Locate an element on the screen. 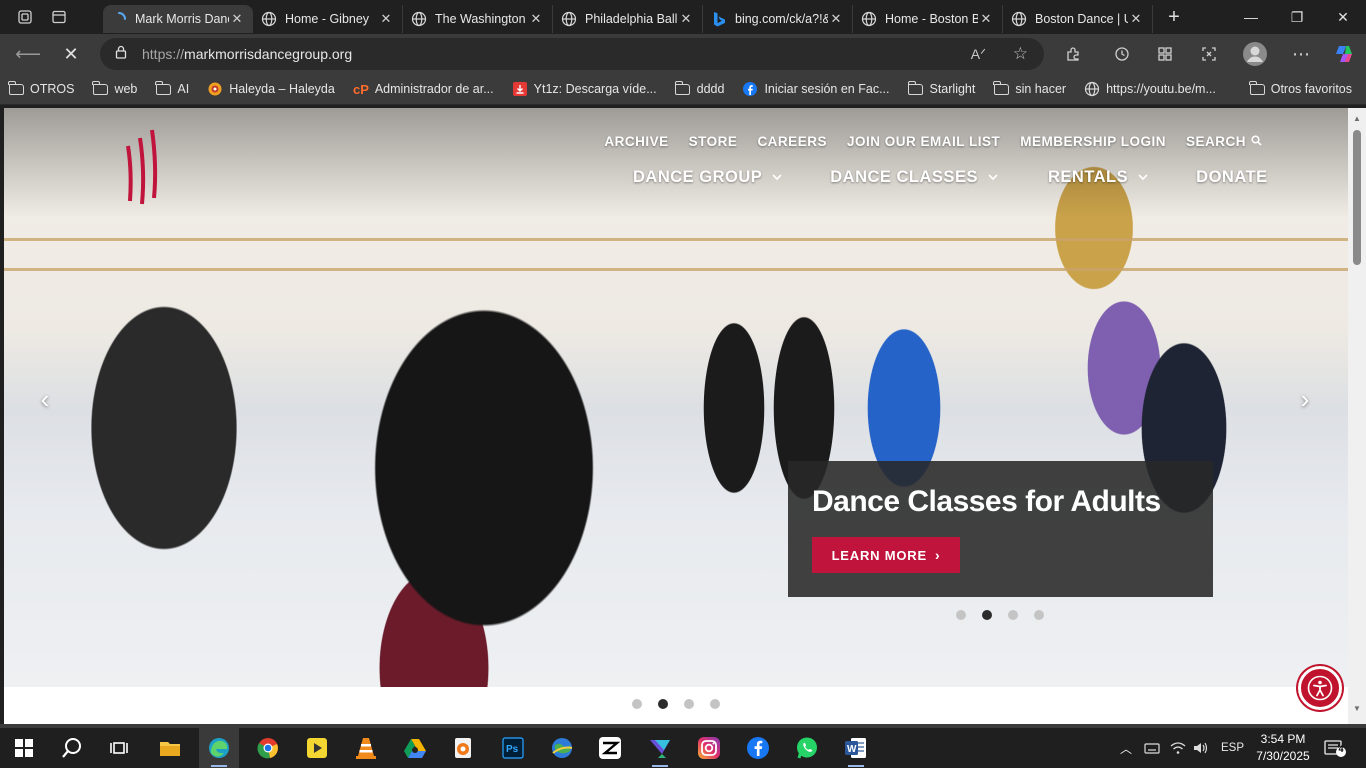  facebook-icon is located at coordinates (758, 748).